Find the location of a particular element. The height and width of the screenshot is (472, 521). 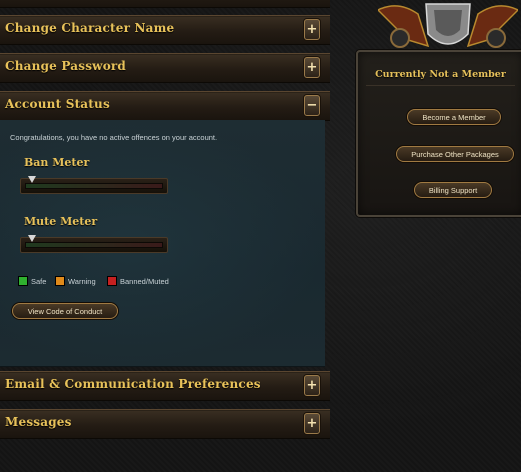

section-account-status: Account Status − is located at coordinates (165, 106).